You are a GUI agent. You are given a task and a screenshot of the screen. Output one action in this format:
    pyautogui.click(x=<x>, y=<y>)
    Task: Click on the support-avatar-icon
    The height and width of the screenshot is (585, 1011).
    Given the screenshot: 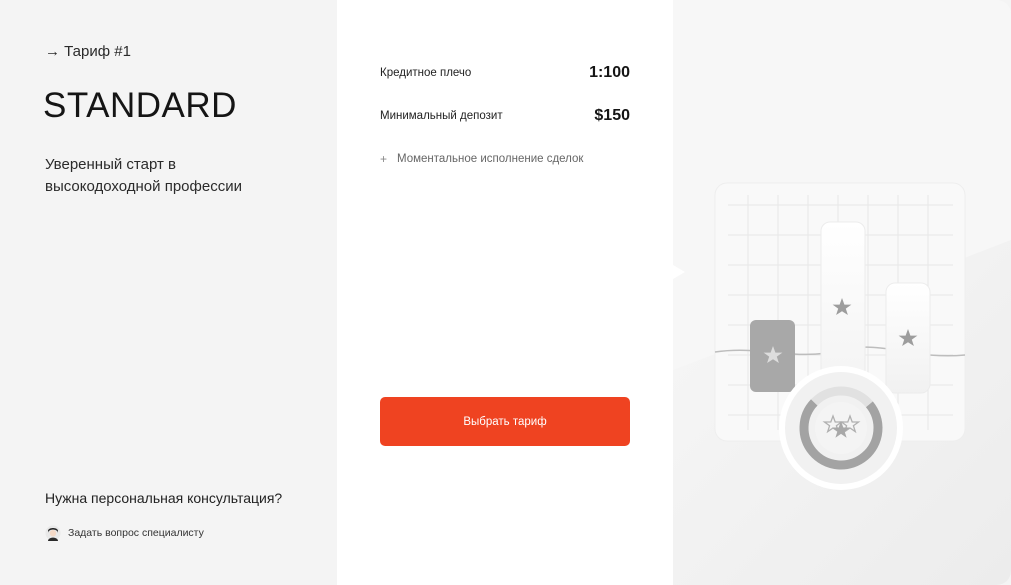 What is the action you would take?
    pyautogui.click(x=53, y=533)
    